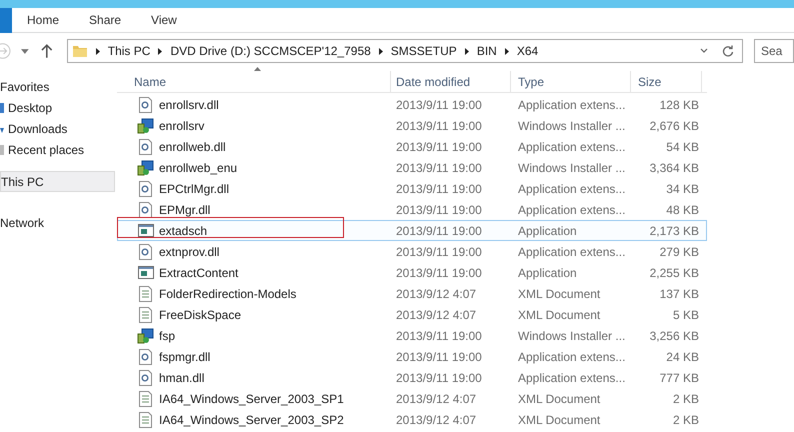  Describe the element at coordinates (412, 251) in the screenshot. I see `file-row: extnprov.dll 2013/9/11 19:00 Application extens... 279 KB` at that location.